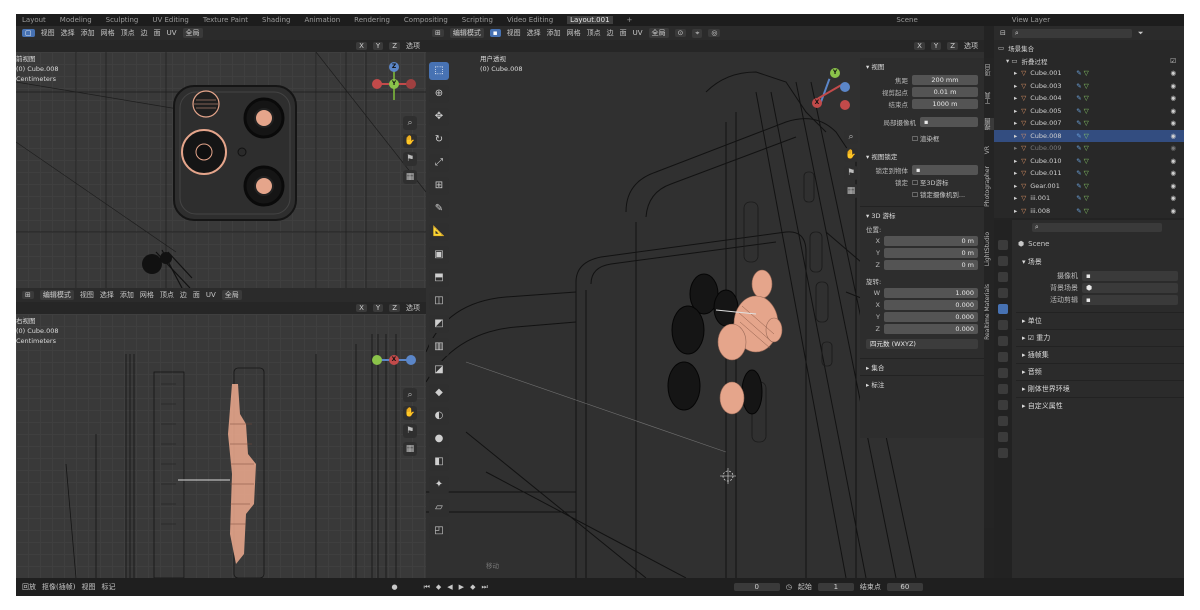 The height and width of the screenshot is (610, 1200). I want to click on rot-z-field: 0.000, so click(931, 329).